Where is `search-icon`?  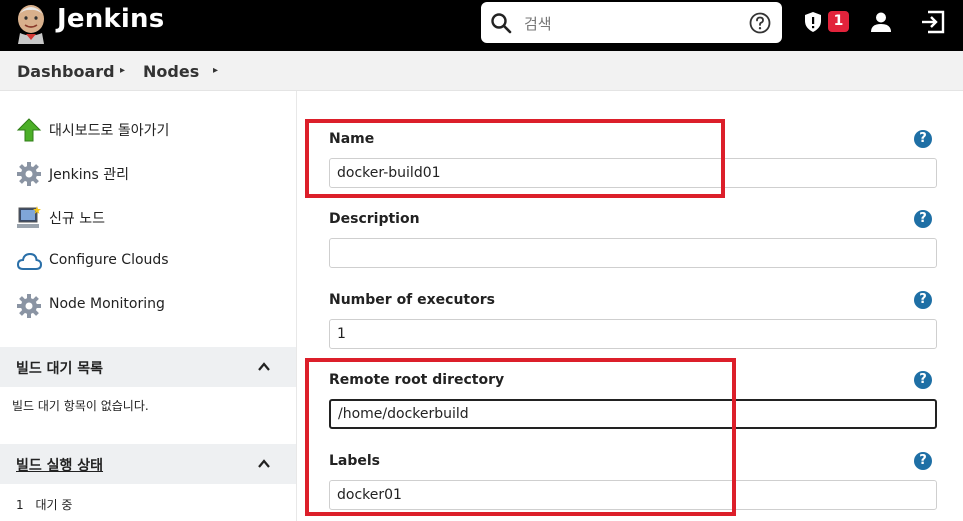 search-icon is located at coordinates (501, 23).